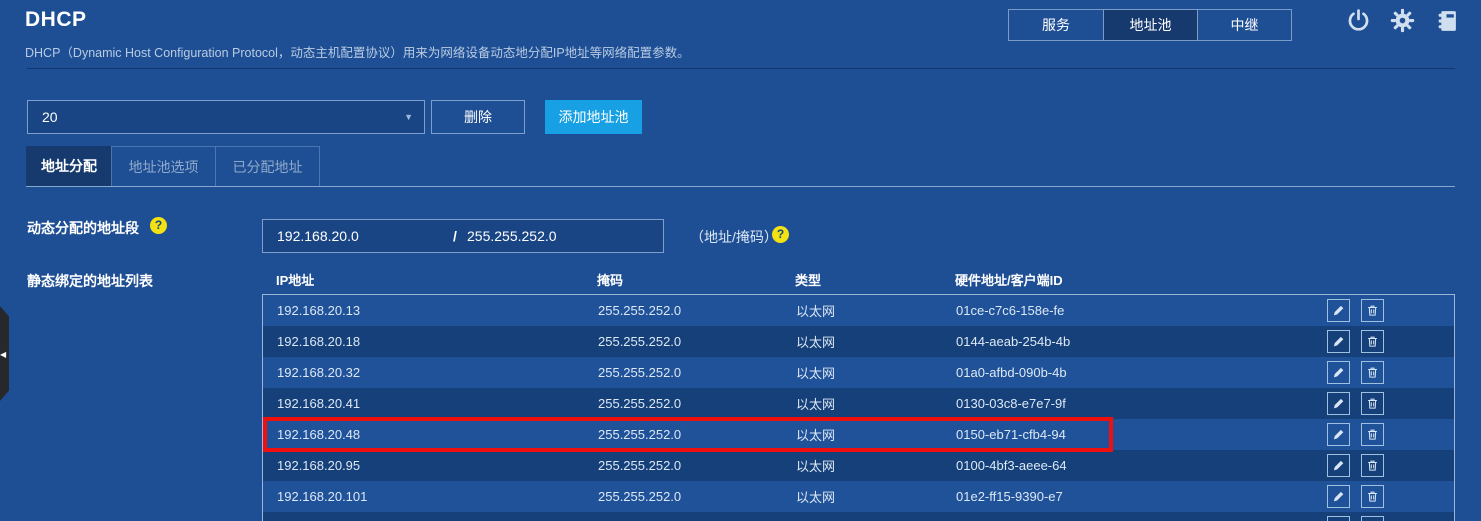 This screenshot has width=1481, height=521. I want to click on col-hw: 硬件地址/客户端ID, so click(1009, 280).